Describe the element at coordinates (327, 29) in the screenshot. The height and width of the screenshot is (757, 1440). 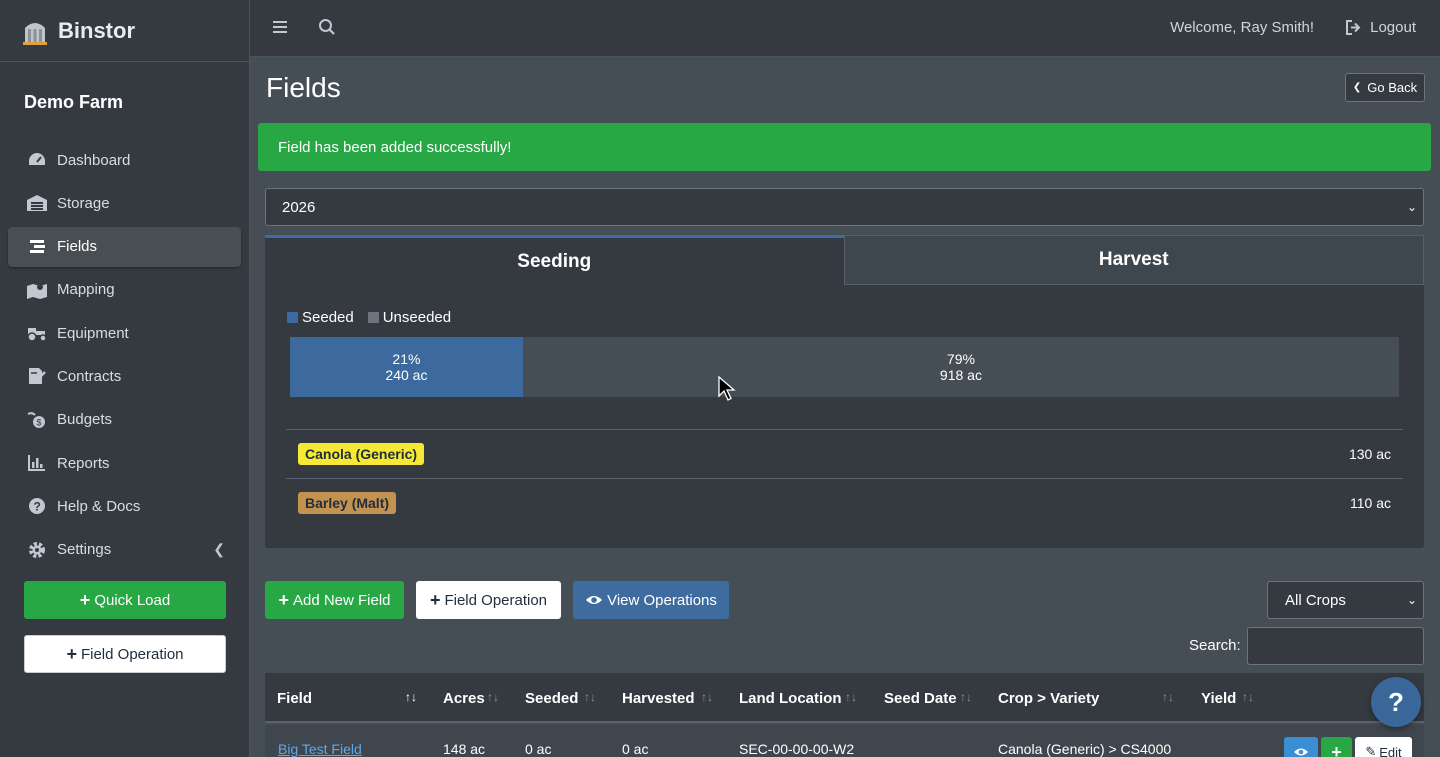
I see `search-icon` at that location.